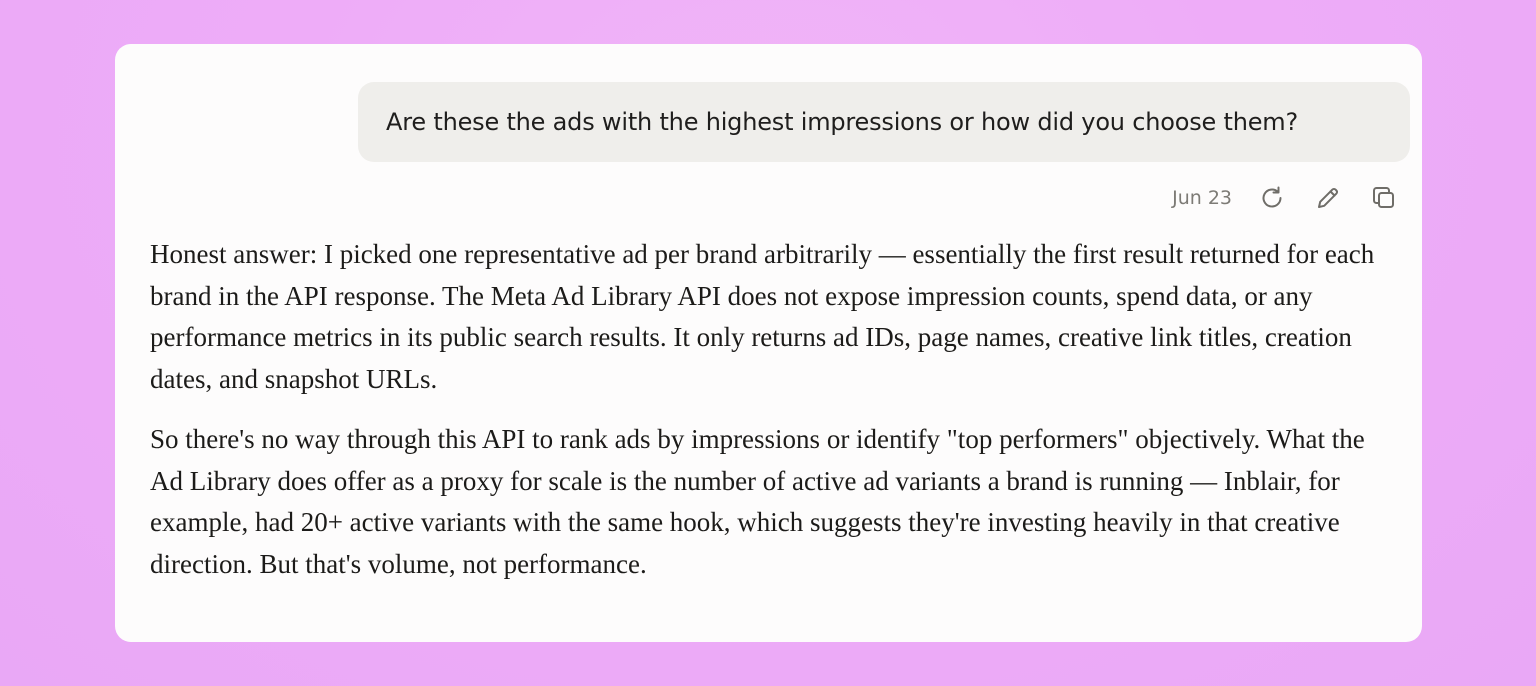 This screenshot has width=1536, height=686. I want to click on copy-button, so click(1384, 198).